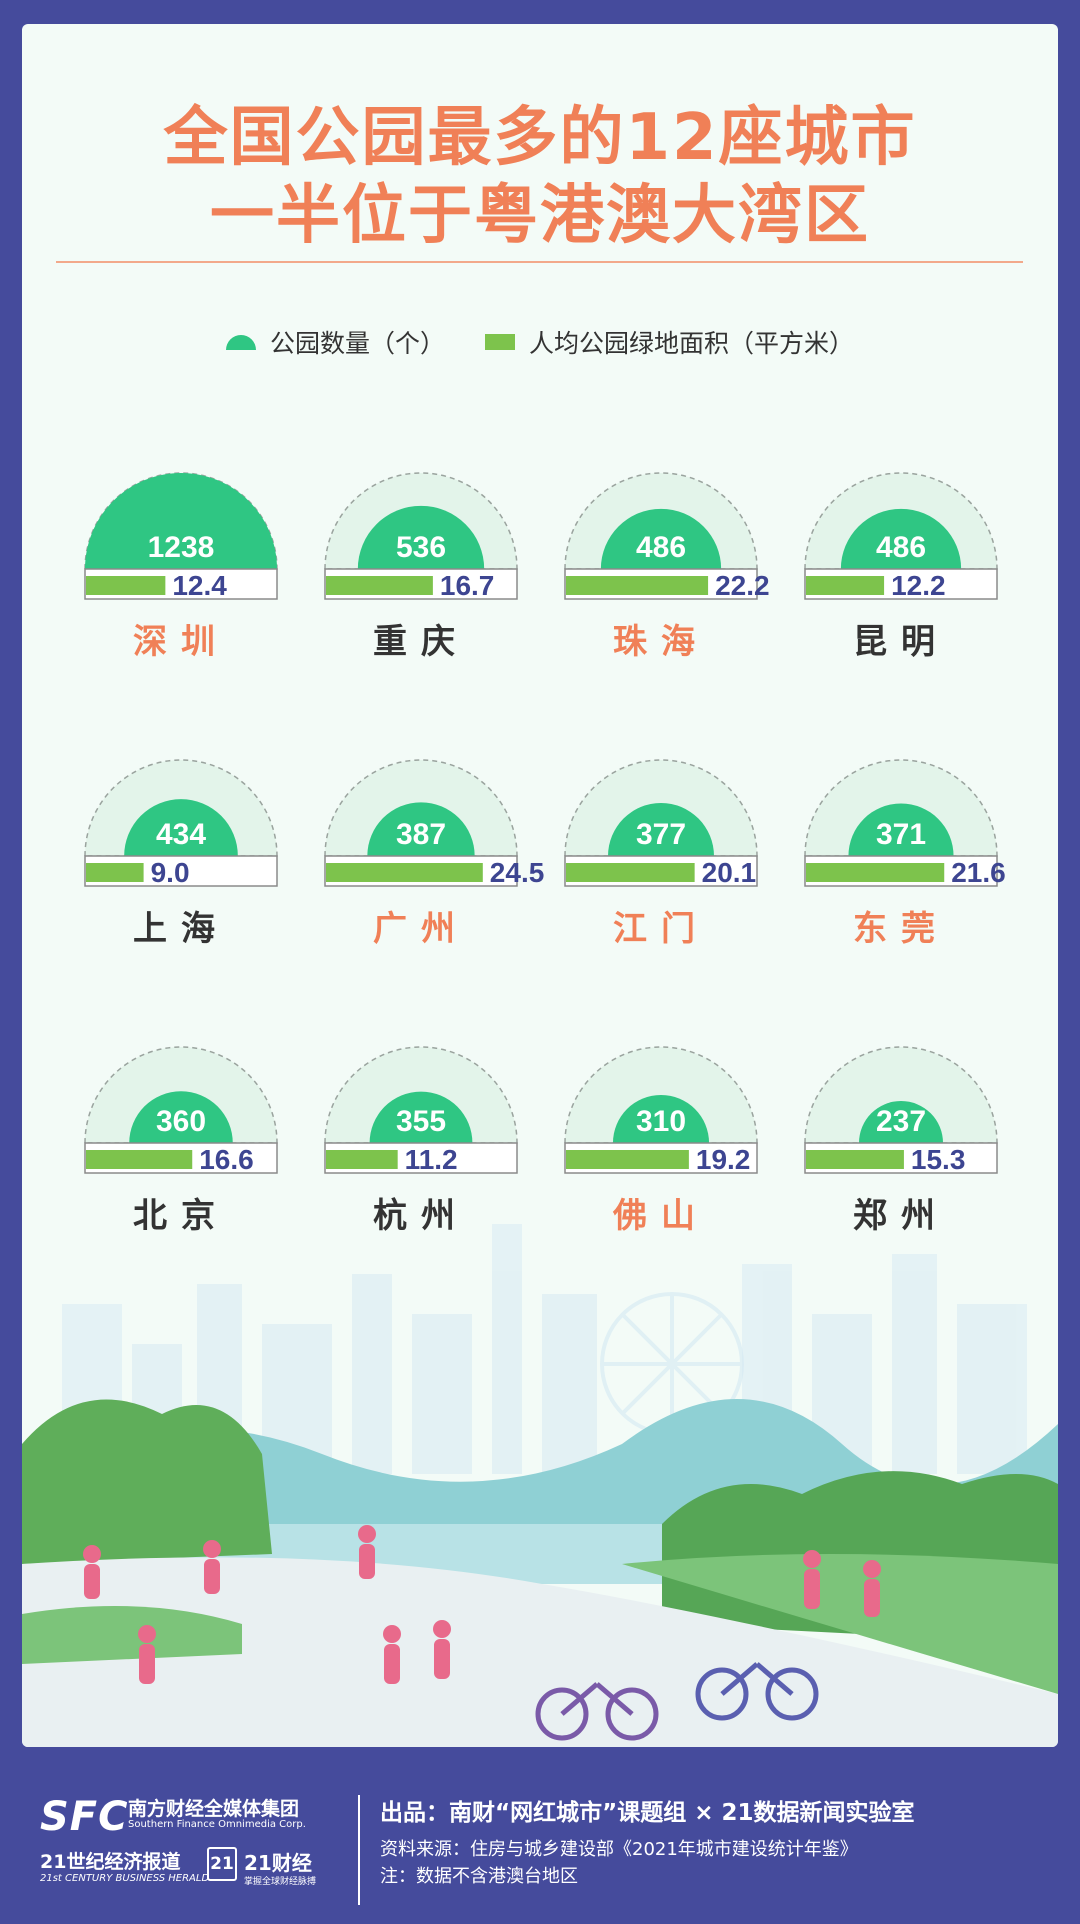 This screenshot has height=1924, width=1080. I want to click on area-value-label: 12.4, so click(199, 585).